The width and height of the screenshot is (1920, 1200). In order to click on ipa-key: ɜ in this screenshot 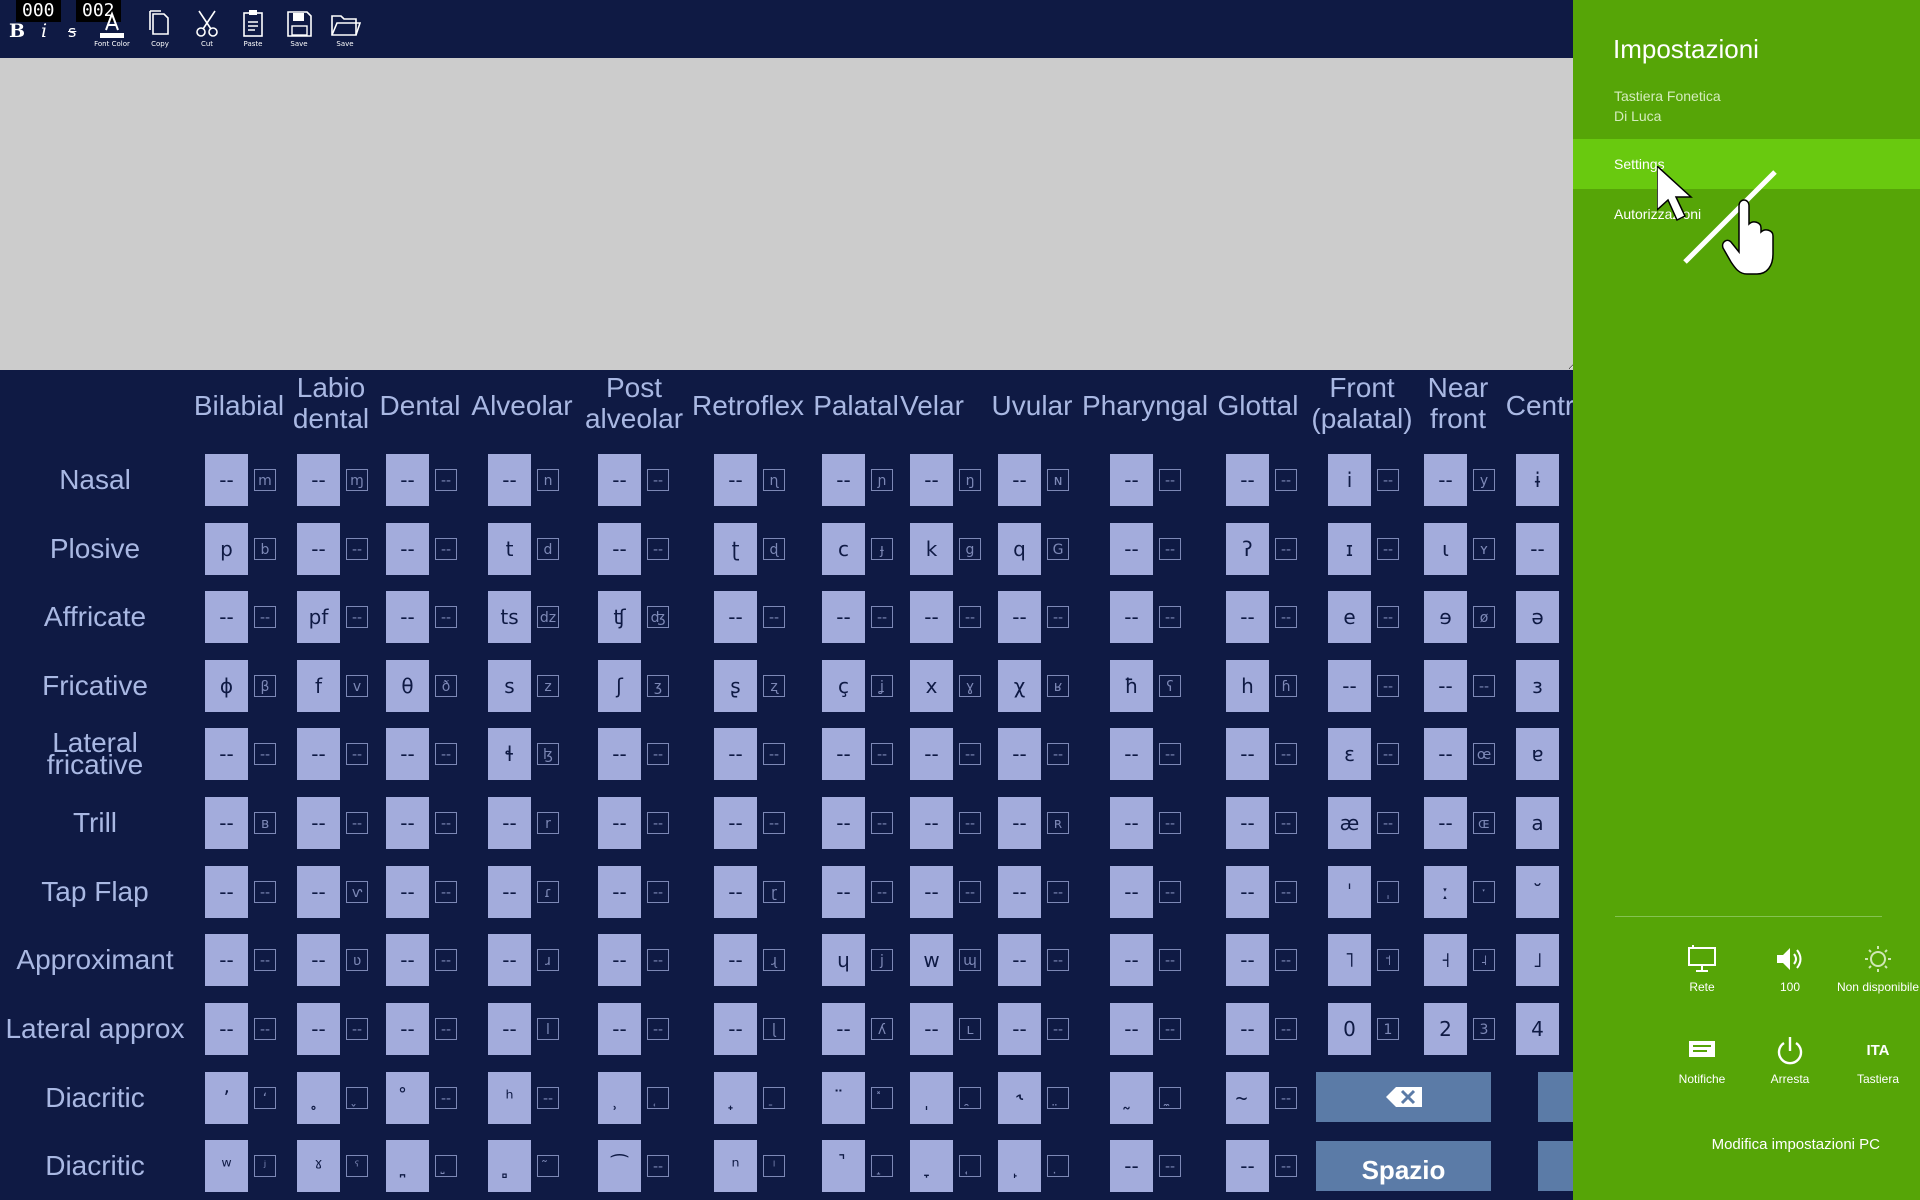, I will do `click(1537, 686)`.